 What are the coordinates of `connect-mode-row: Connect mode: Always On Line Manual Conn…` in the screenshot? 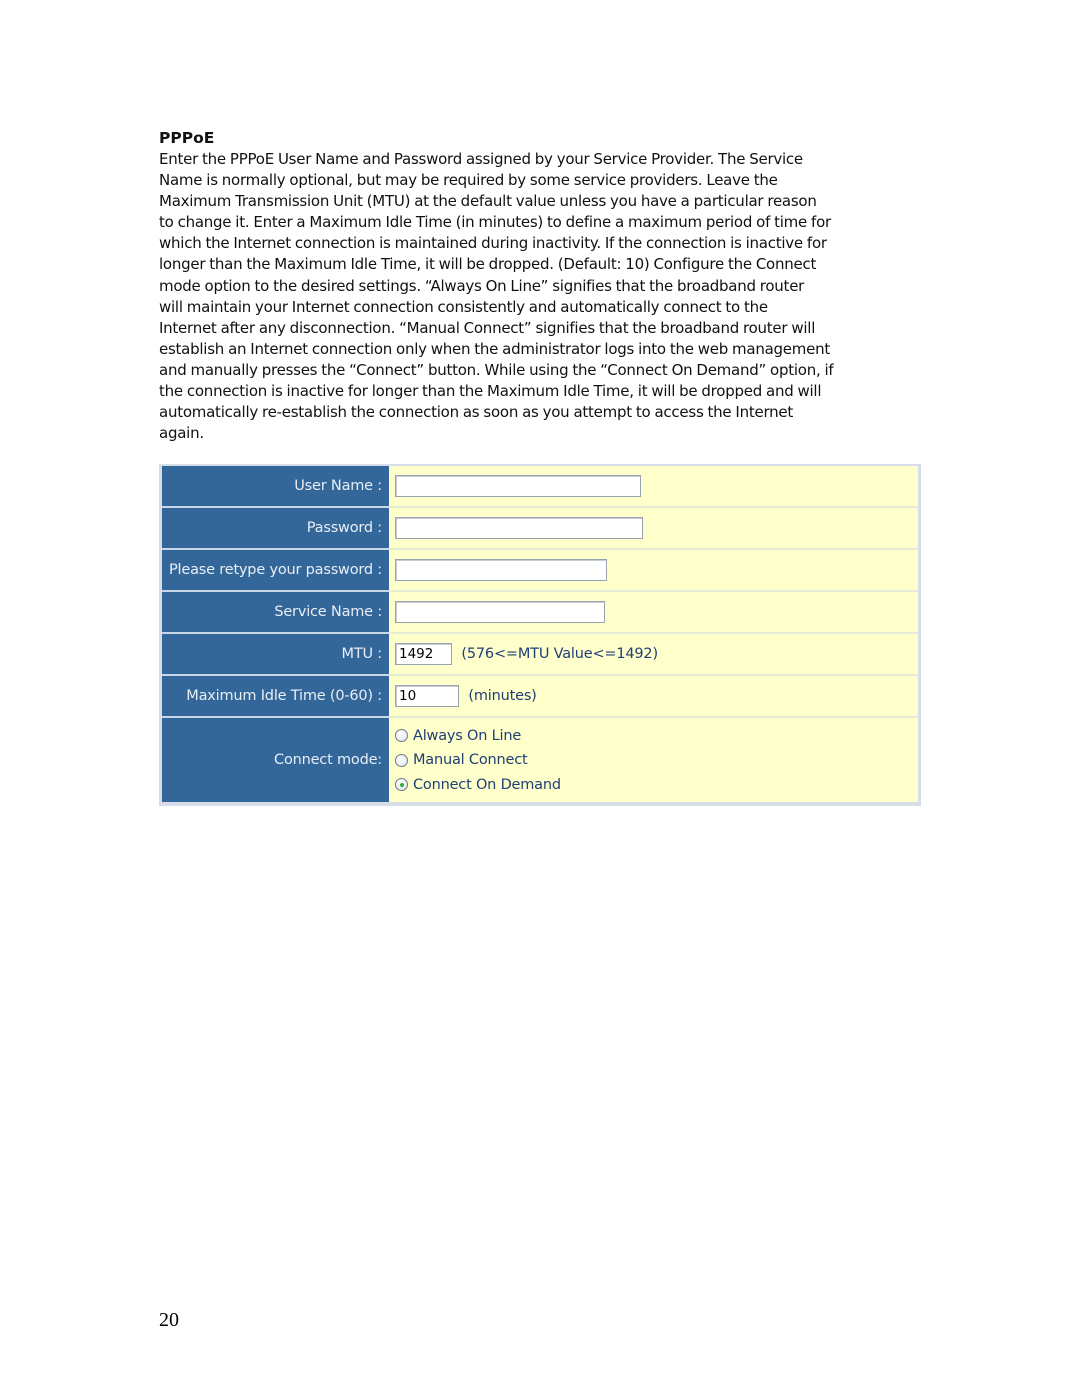 It's located at (540, 760).